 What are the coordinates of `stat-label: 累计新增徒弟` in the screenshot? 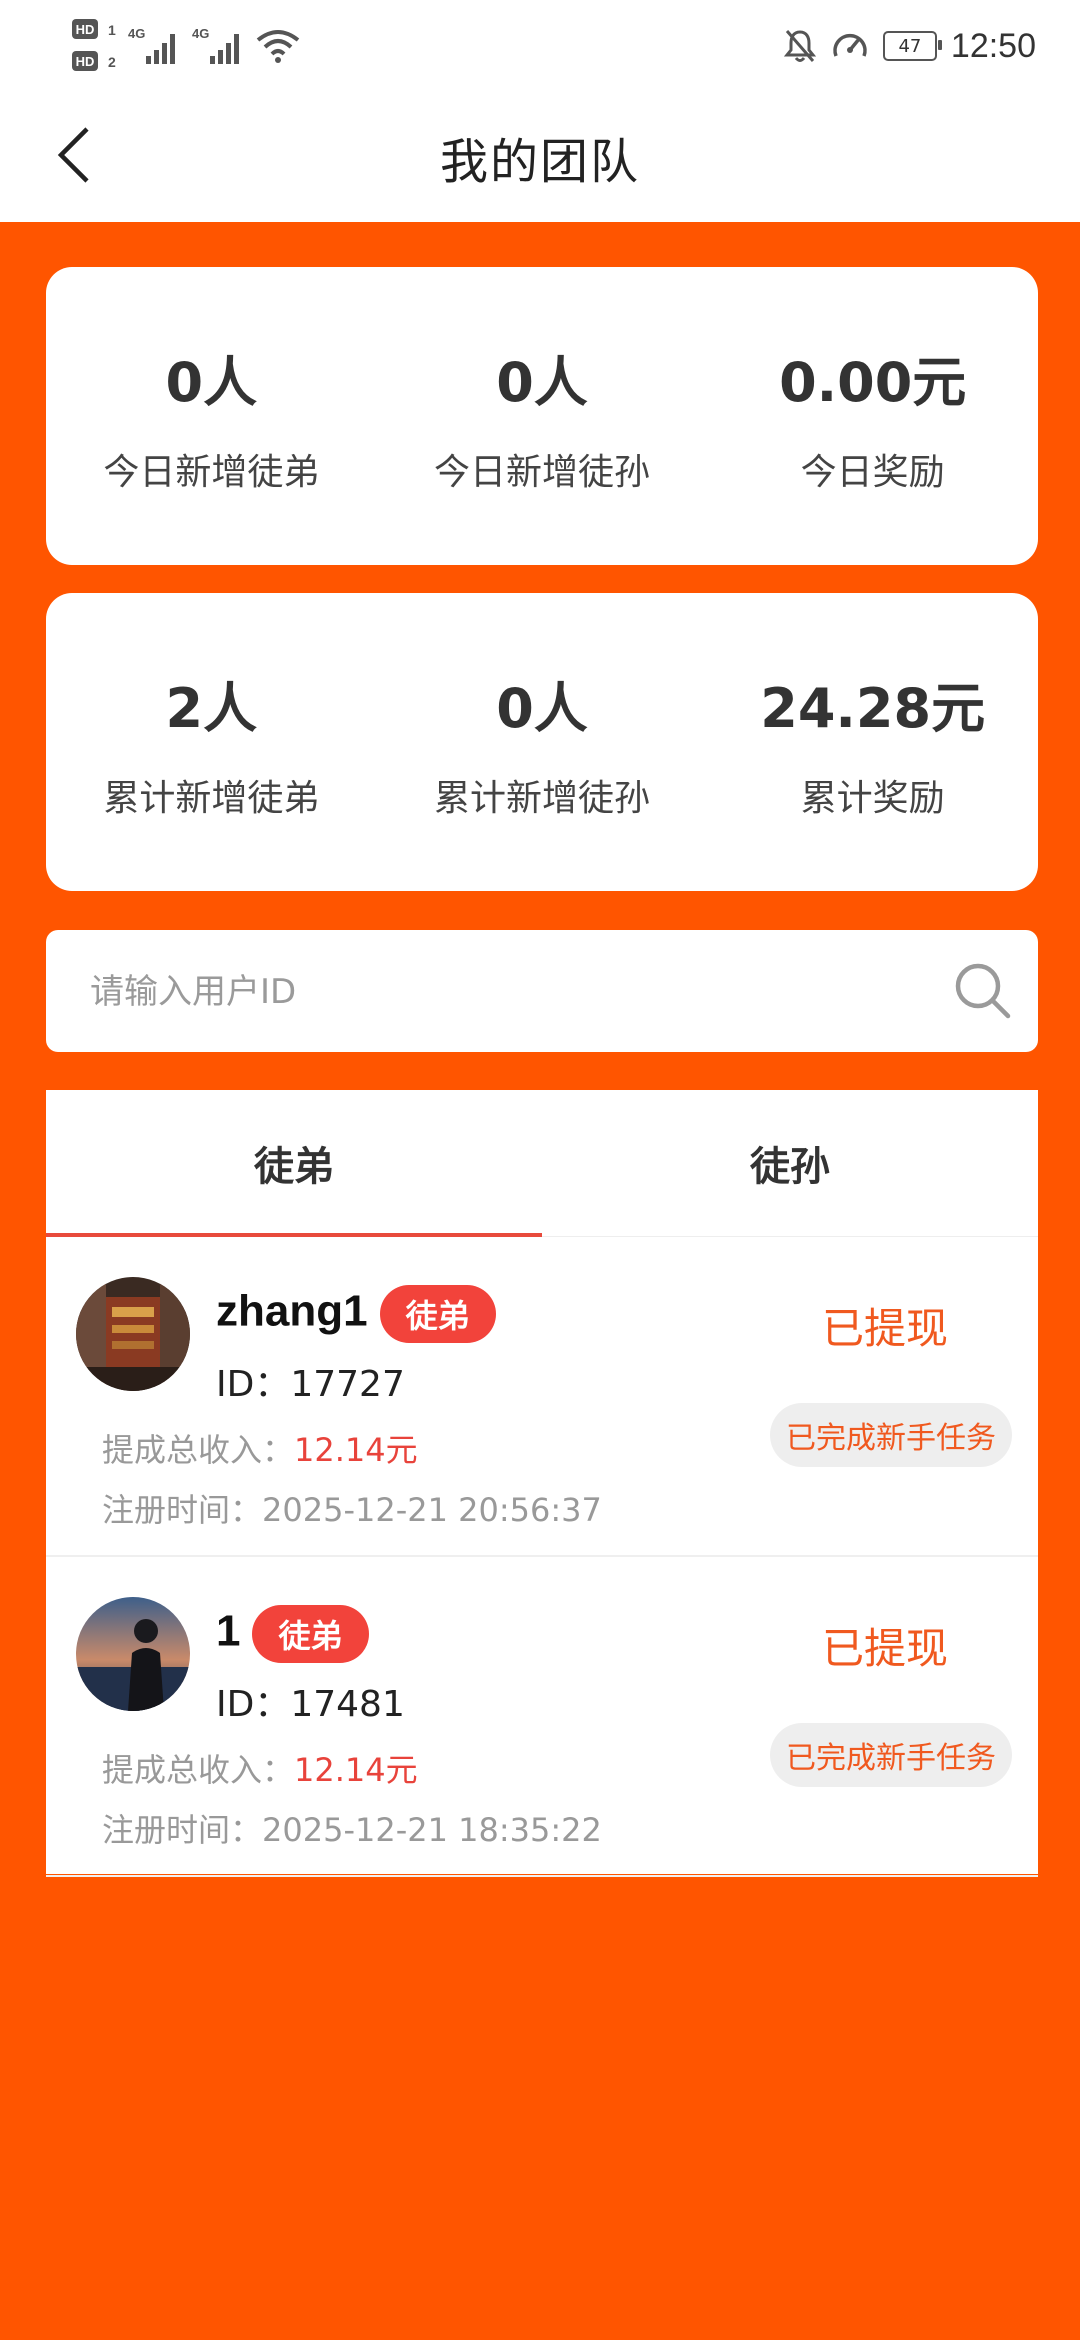 It's located at (211, 798).